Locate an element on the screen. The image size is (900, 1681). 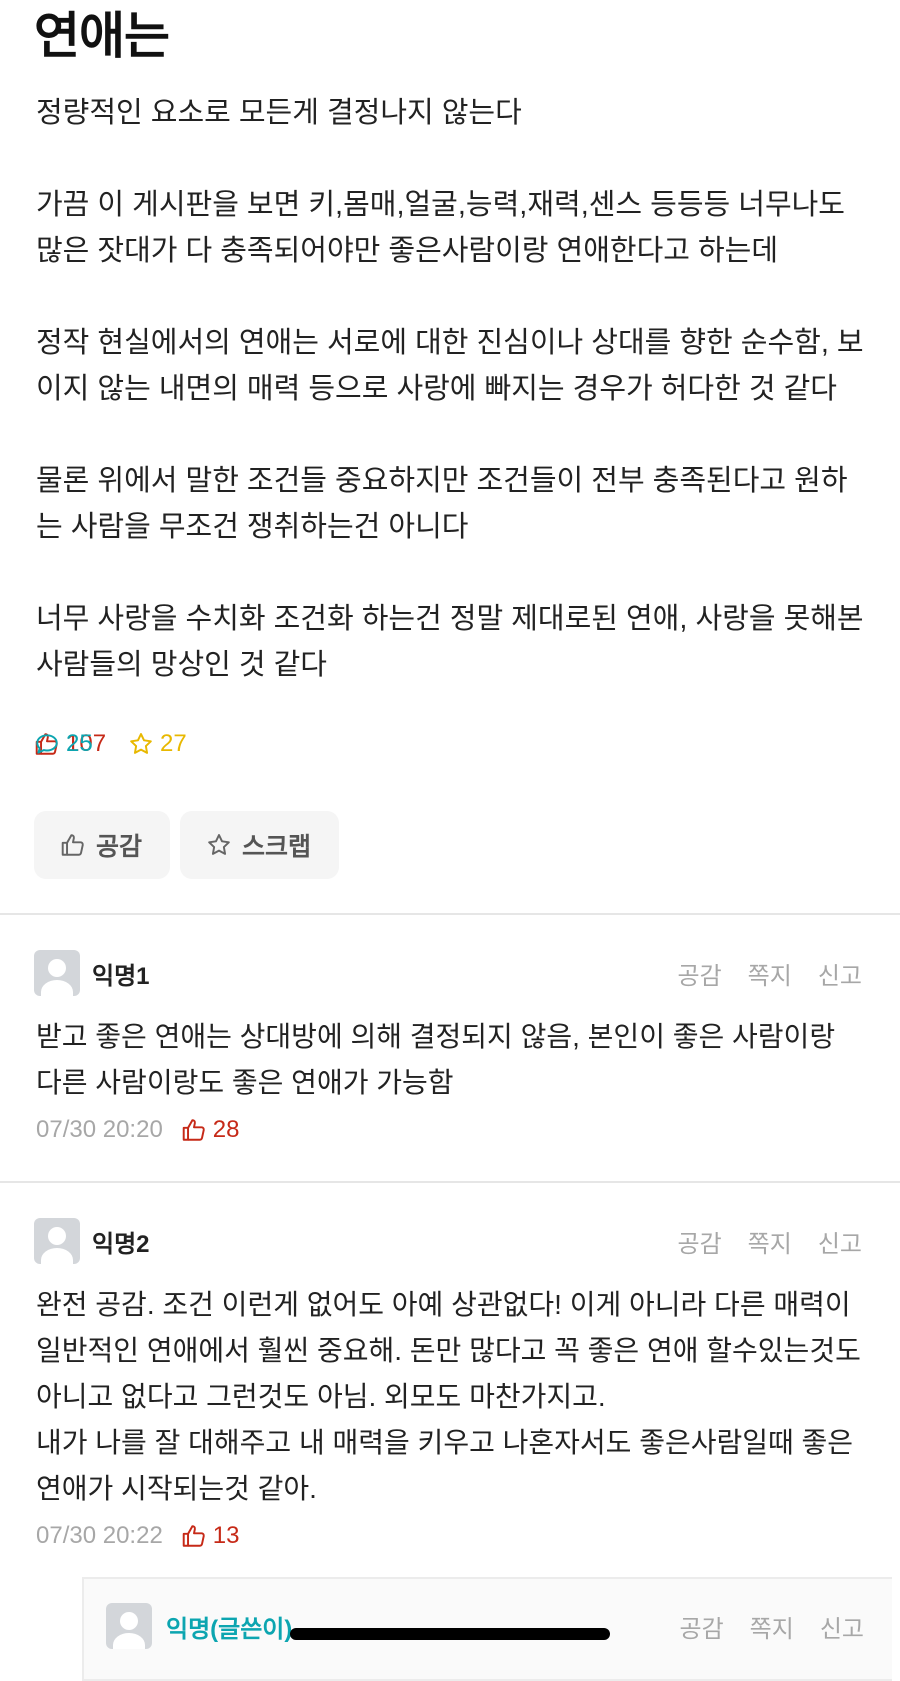
like-button: 공감 is located at coordinates (102, 845).